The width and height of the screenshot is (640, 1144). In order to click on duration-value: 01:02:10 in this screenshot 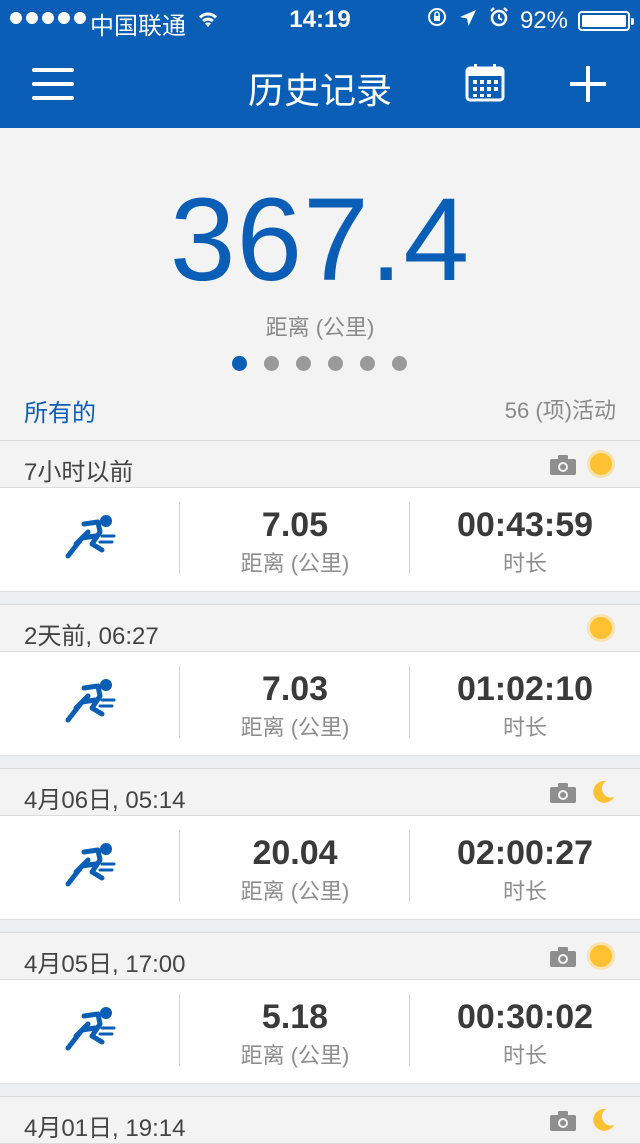, I will do `click(525, 689)`.